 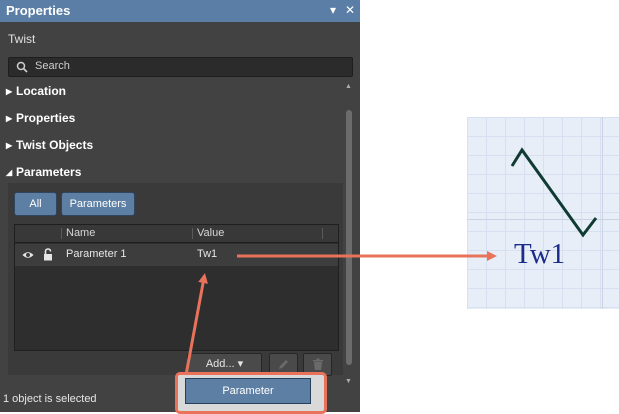 What do you see at coordinates (554, 192) in the screenshot?
I see `twist-wire` at bounding box center [554, 192].